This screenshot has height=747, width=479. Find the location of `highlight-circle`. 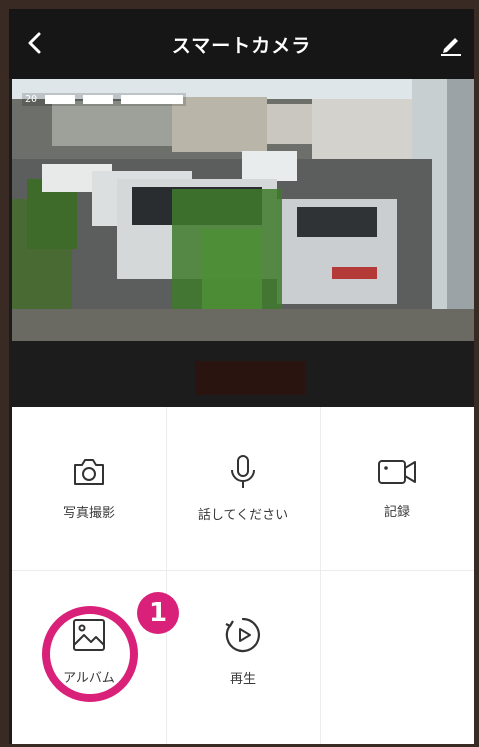

highlight-circle is located at coordinates (90, 654).